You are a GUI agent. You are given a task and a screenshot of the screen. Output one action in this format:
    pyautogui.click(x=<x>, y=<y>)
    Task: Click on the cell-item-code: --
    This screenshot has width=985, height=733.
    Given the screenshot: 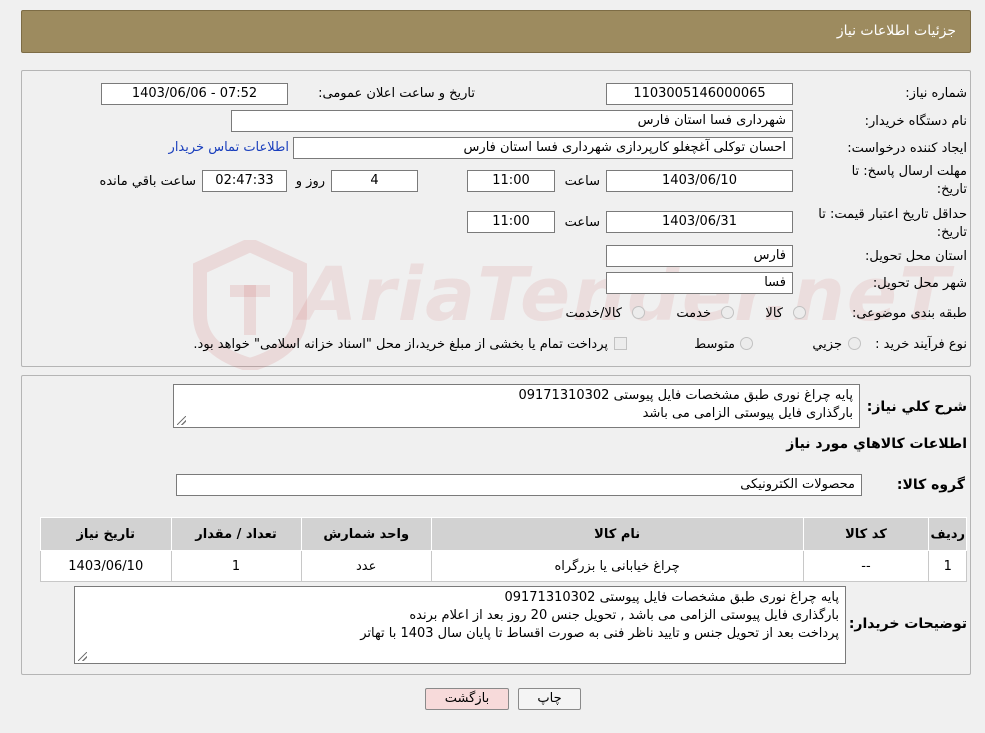 What is the action you would take?
    pyautogui.click(x=866, y=566)
    